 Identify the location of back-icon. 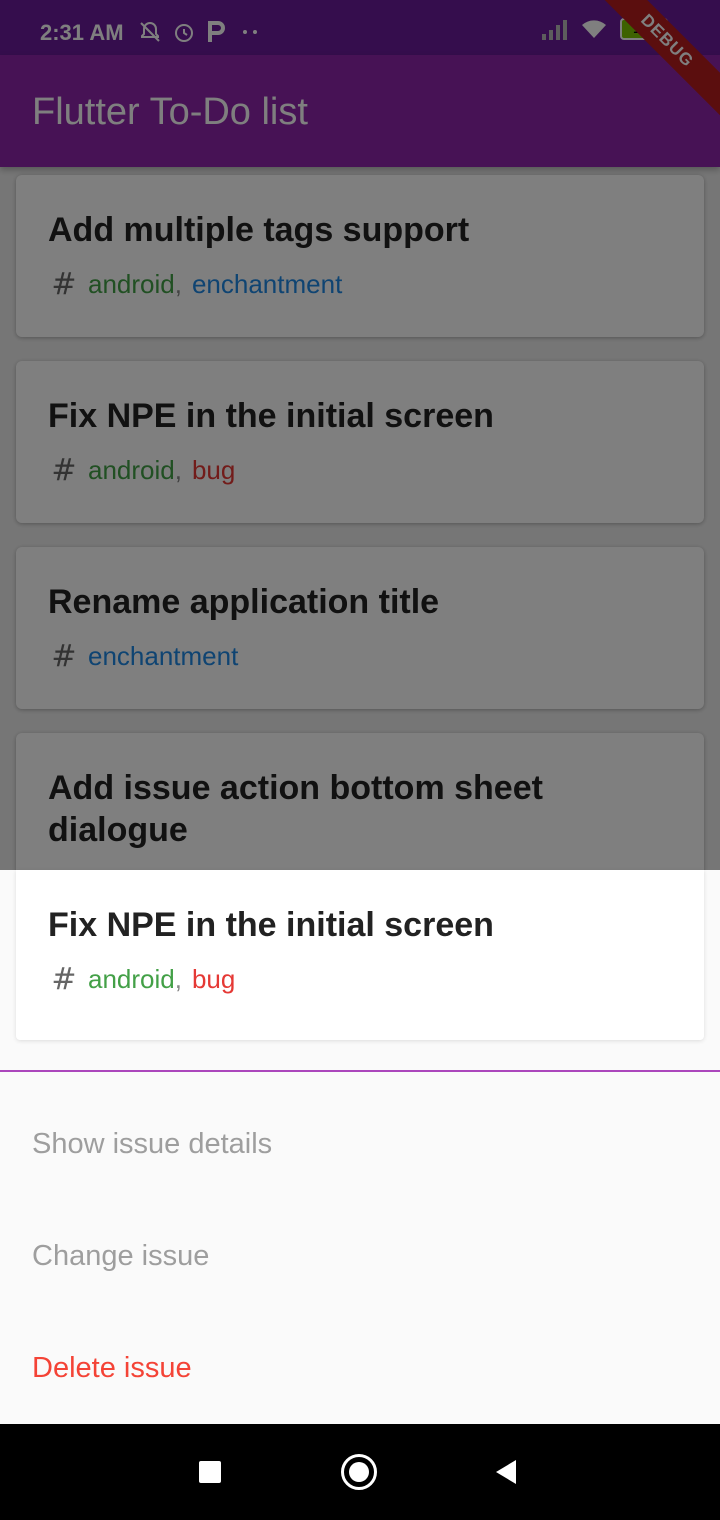
(506, 1472).